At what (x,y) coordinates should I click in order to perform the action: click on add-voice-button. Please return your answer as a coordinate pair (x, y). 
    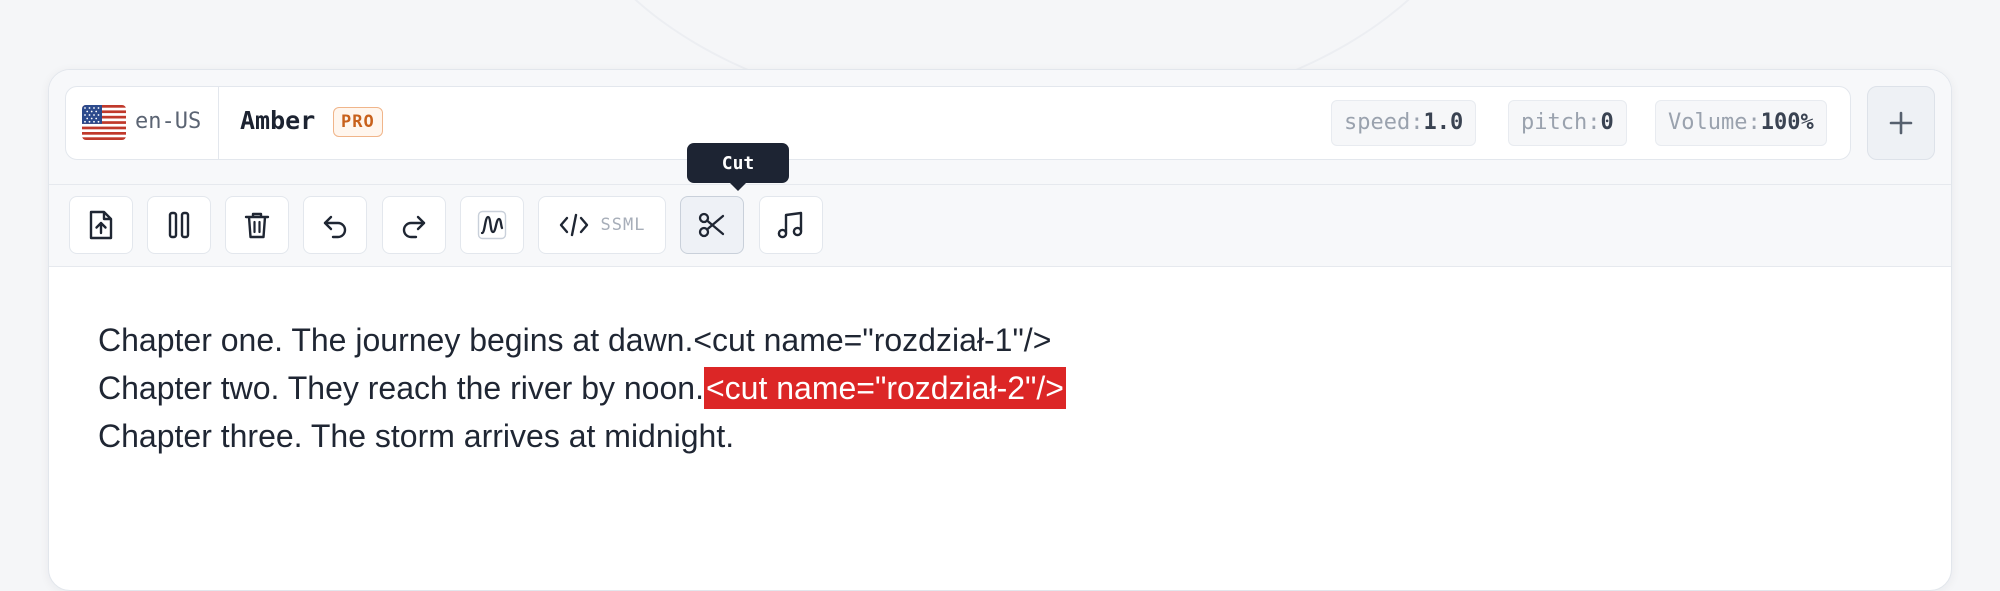
    Looking at the image, I should click on (1901, 123).